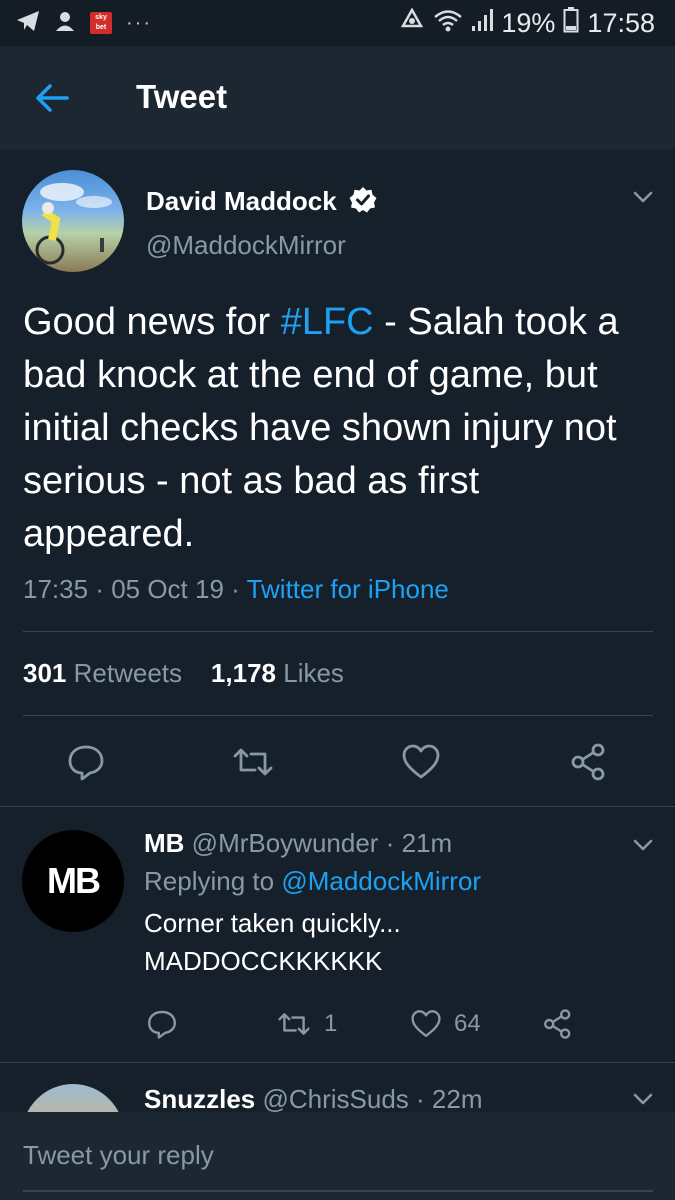 This screenshot has width=675, height=1200. I want to click on reply-avatar, so click(73, 1098).